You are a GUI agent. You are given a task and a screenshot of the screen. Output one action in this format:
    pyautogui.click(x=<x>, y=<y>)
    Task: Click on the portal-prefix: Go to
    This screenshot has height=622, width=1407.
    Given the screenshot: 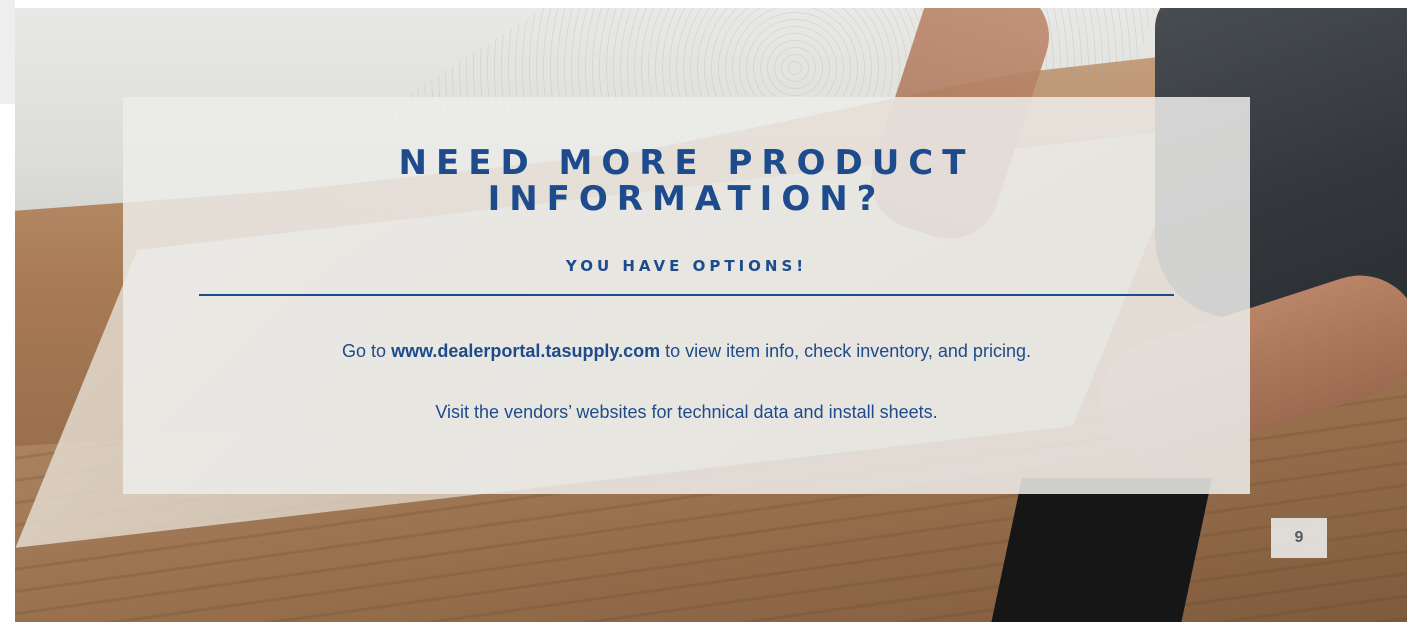 What is the action you would take?
    pyautogui.click(x=367, y=351)
    